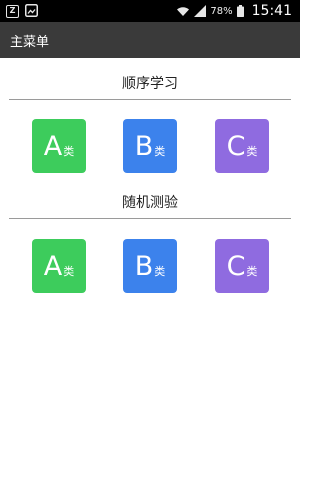 The image size is (320, 483). What do you see at coordinates (240, 11) in the screenshot?
I see `battery-icon` at bounding box center [240, 11].